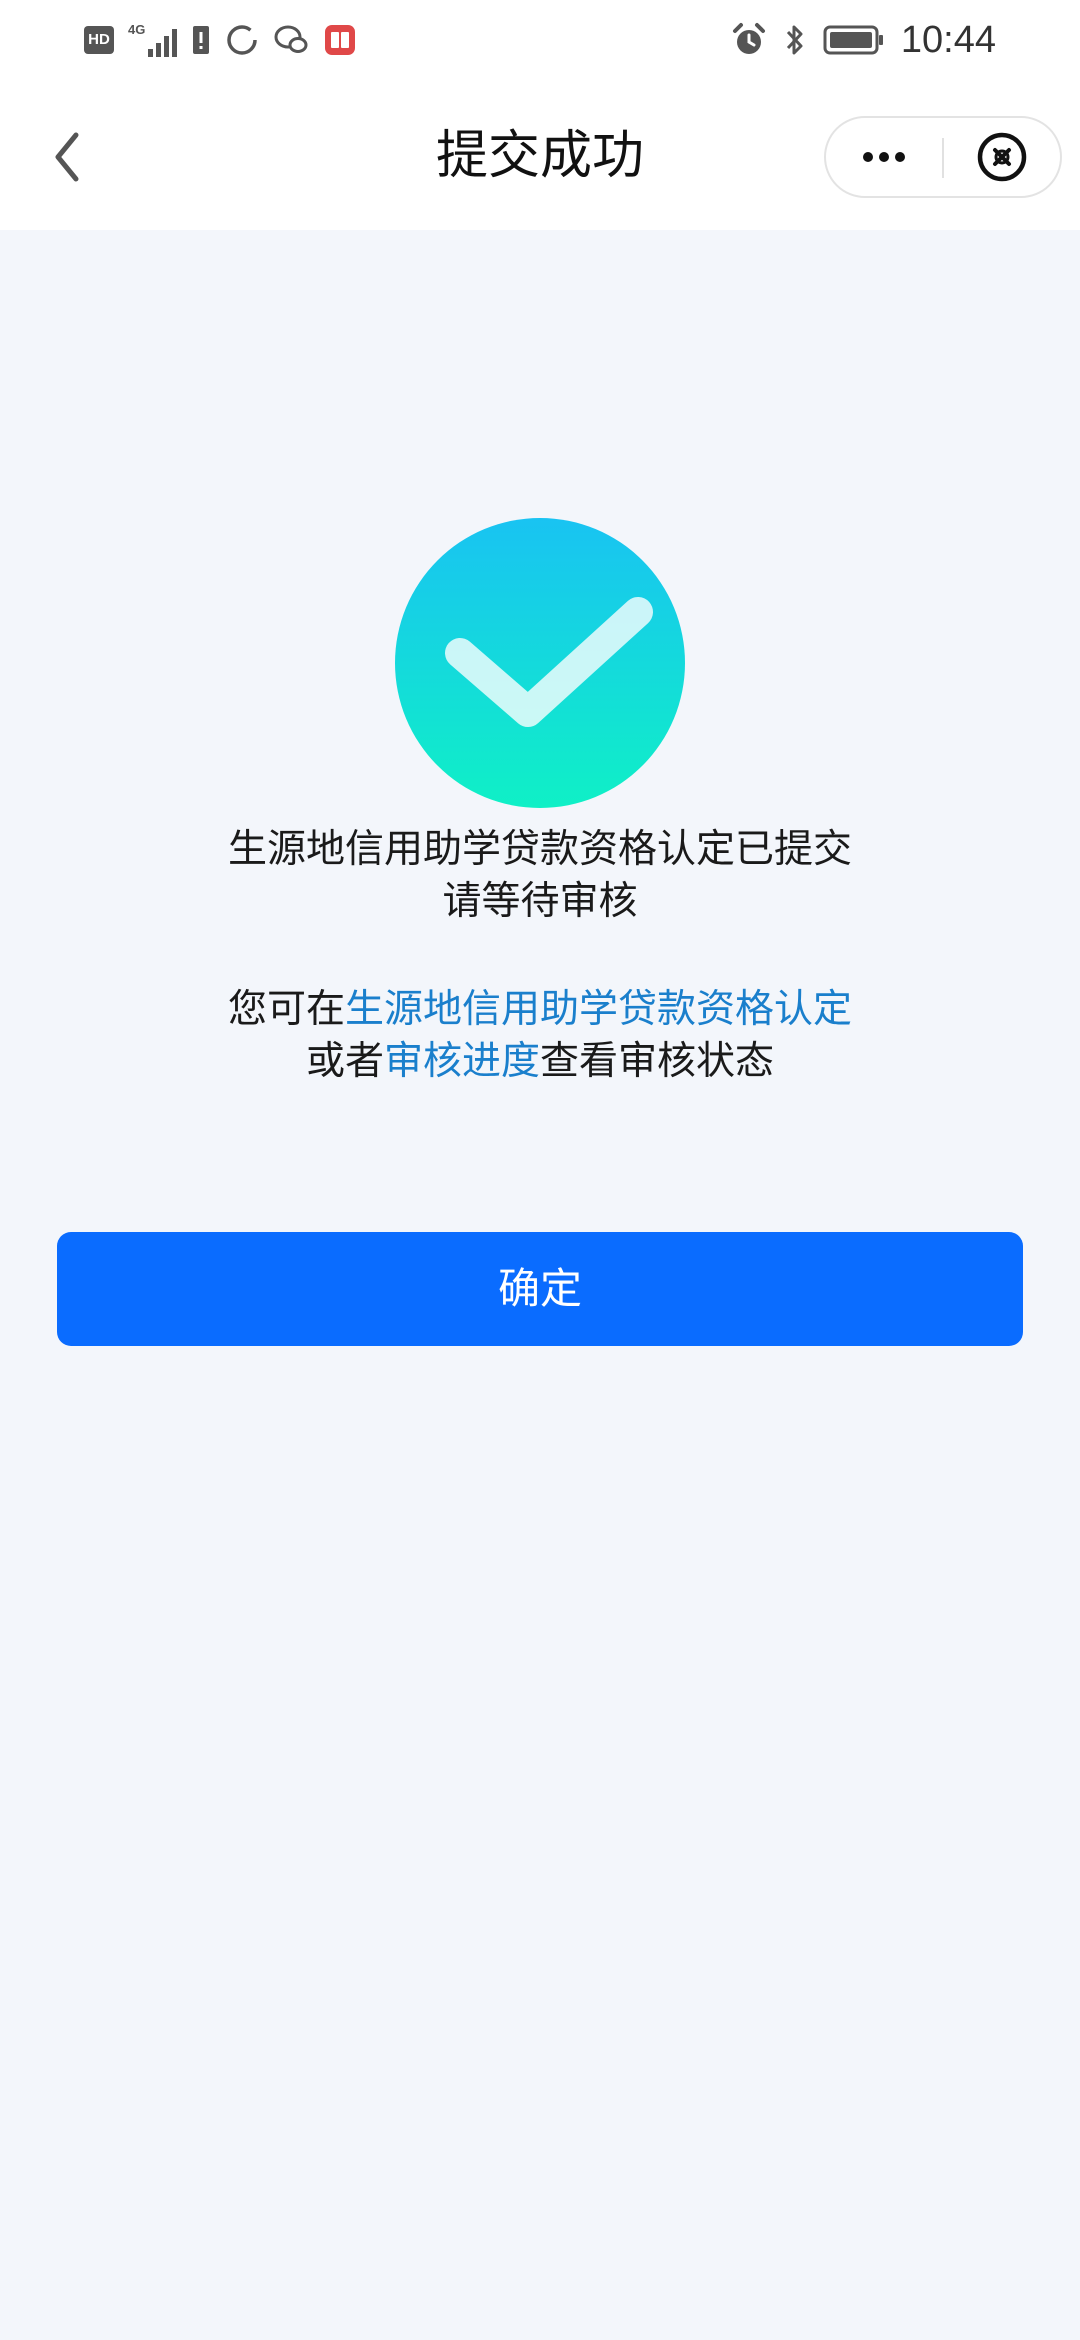 This screenshot has height=2340, width=1080. What do you see at coordinates (540, 1289) in the screenshot?
I see `confirm-button: 确定` at bounding box center [540, 1289].